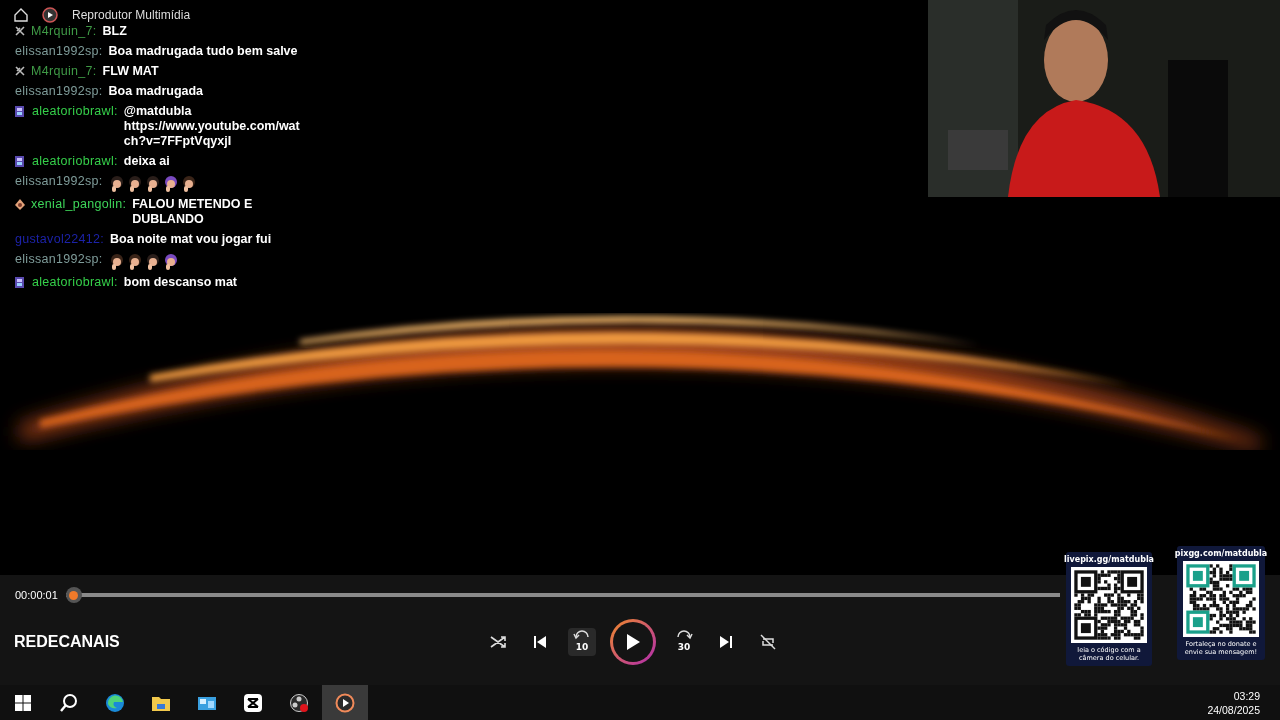 This screenshot has width=1280, height=720. What do you see at coordinates (203, 51) in the screenshot?
I see `chat-message: Boa madrugada tudo bem salve` at bounding box center [203, 51].